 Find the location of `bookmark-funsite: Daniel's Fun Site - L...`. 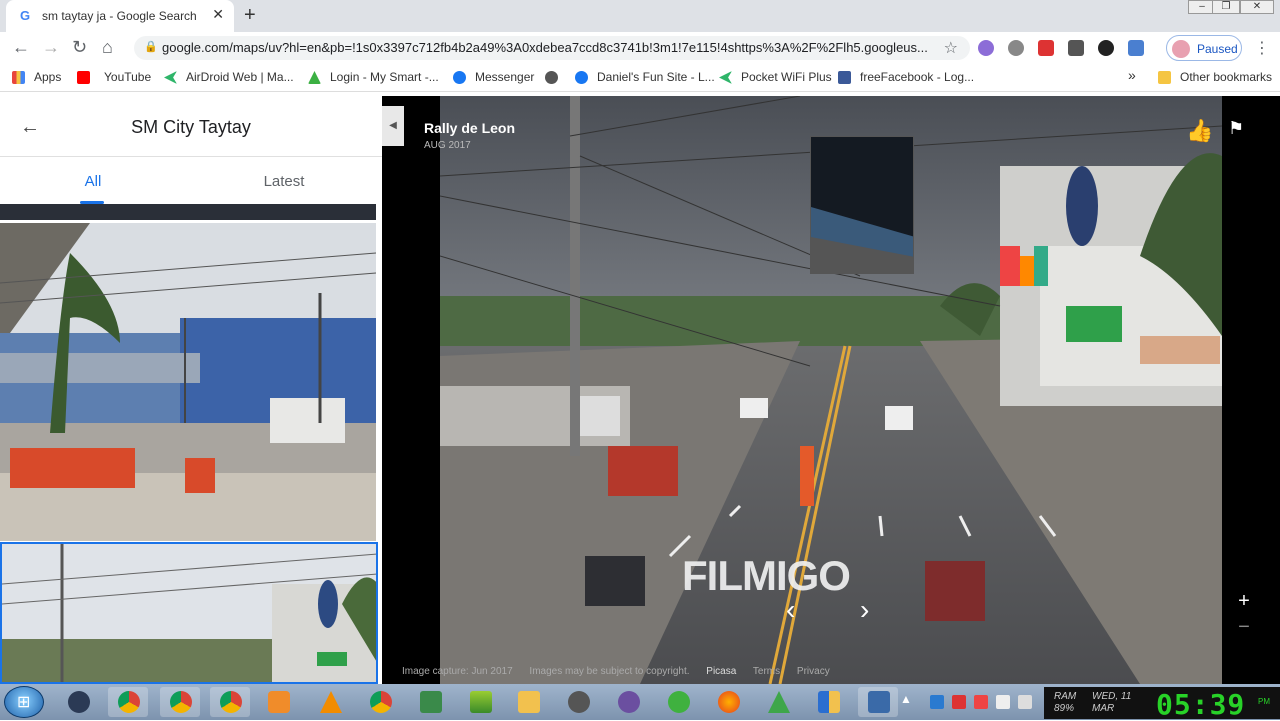

bookmark-funsite: Daniel's Fun Site - L... is located at coordinates (656, 77).